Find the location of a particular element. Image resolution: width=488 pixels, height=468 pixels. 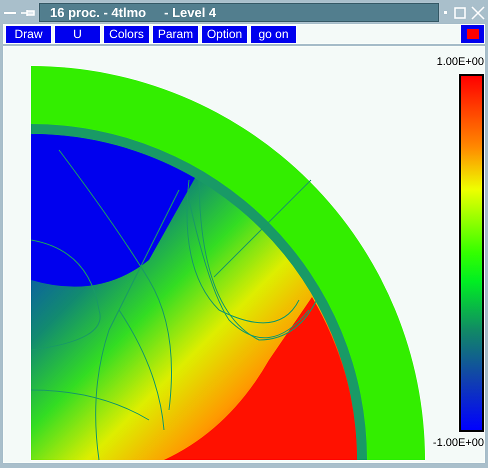

pin-icon is located at coordinates (28, 13).